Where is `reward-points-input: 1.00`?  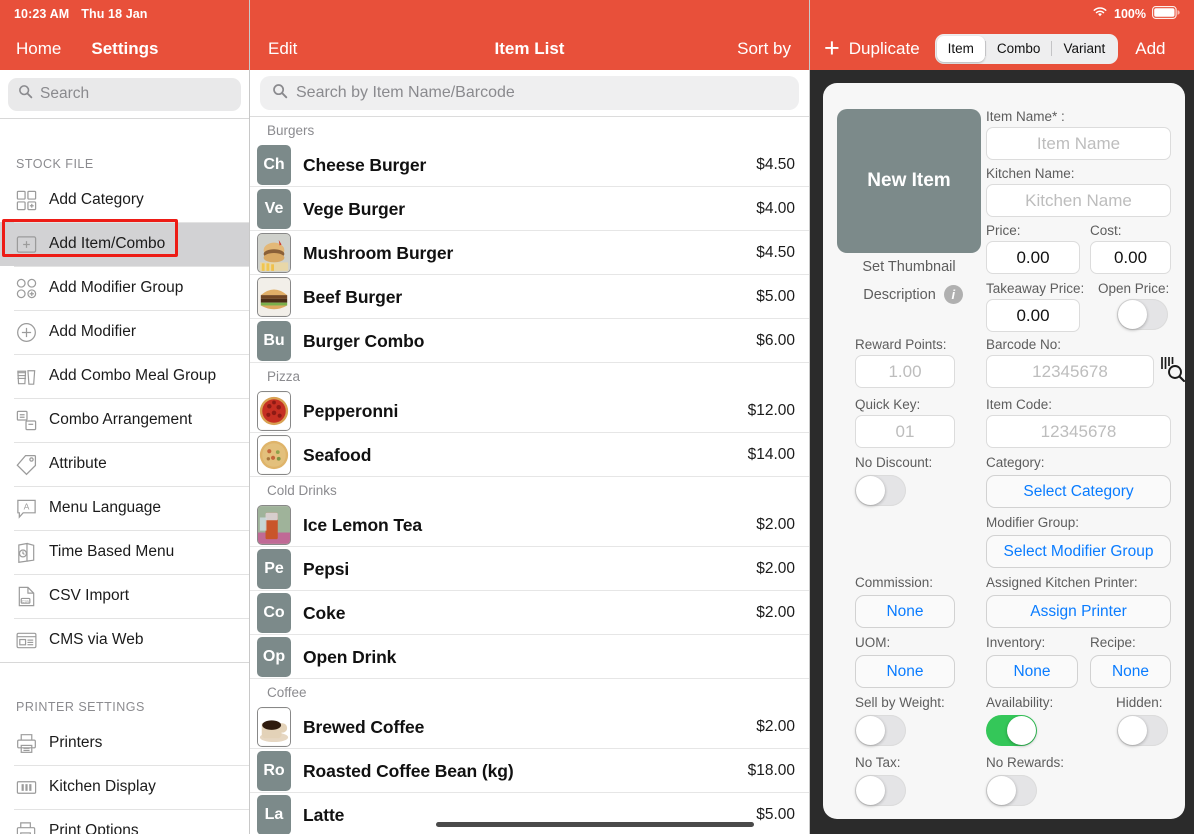 reward-points-input: 1.00 is located at coordinates (905, 371).